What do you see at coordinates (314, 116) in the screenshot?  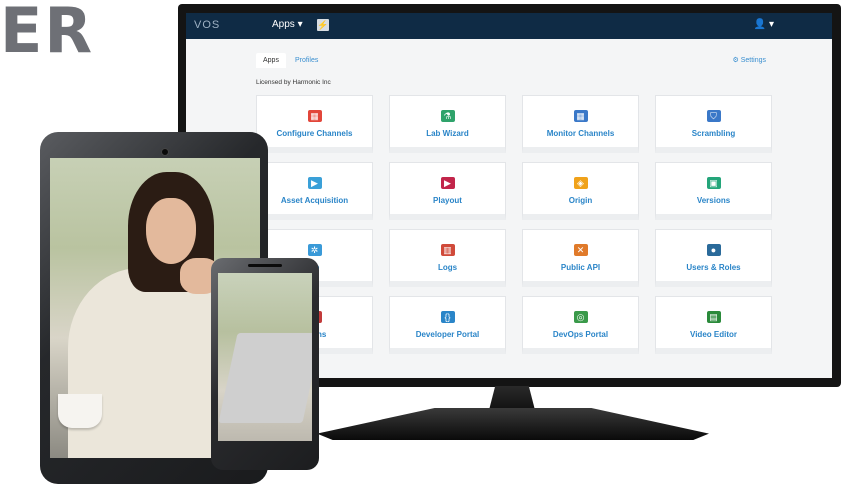 I see `calendar-icon: ▦` at bounding box center [314, 116].